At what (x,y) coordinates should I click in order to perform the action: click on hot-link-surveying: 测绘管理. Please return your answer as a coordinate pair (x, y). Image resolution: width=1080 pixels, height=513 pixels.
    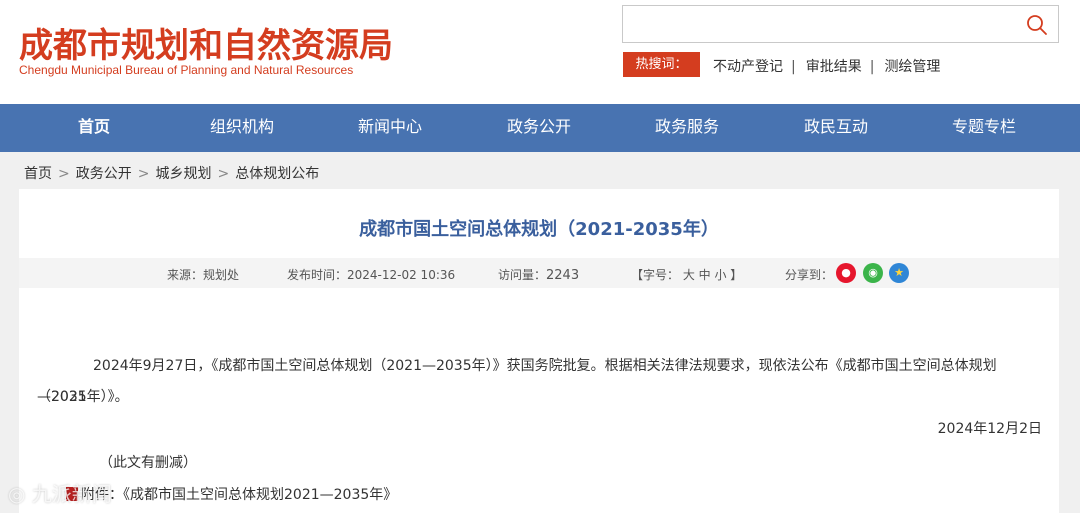
    Looking at the image, I should click on (912, 66).